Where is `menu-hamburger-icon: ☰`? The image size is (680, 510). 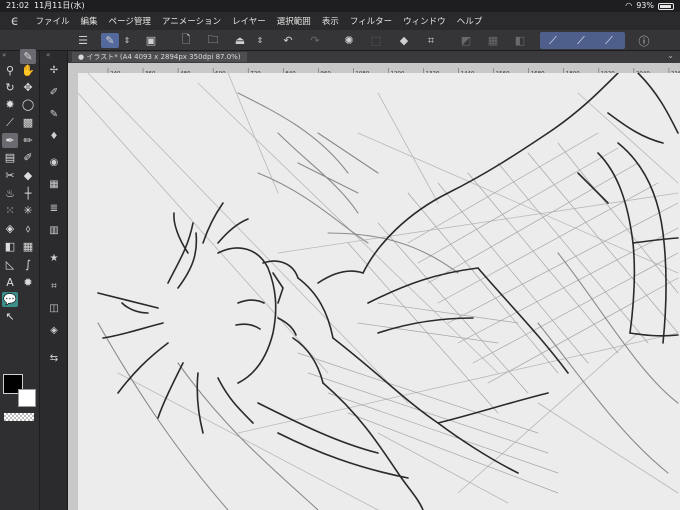 menu-hamburger-icon: ☰ is located at coordinates (83, 40).